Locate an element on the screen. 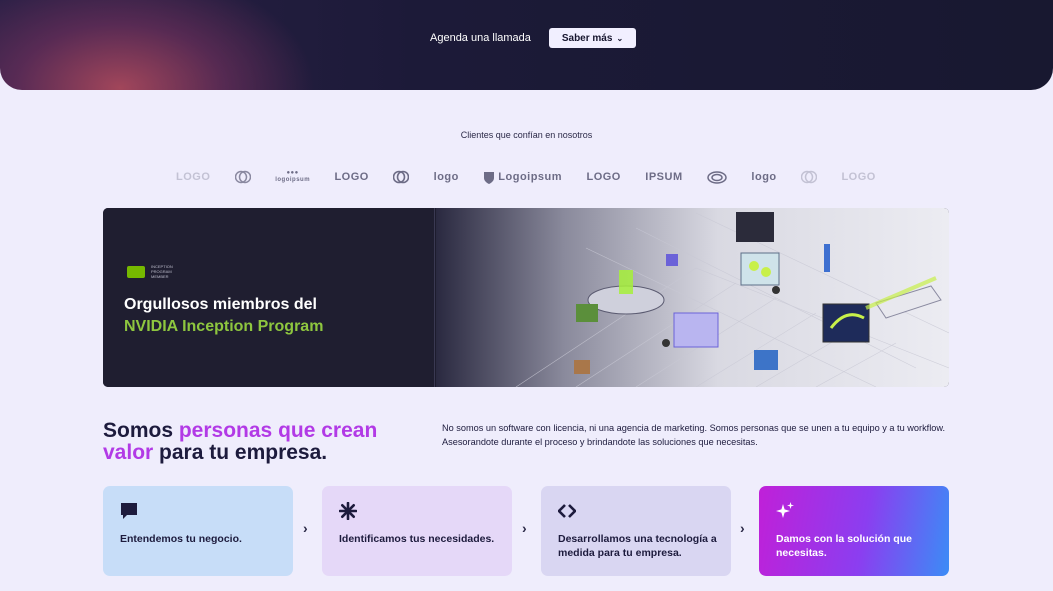  client-logo: Logoipsum is located at coordinates (522, 177).